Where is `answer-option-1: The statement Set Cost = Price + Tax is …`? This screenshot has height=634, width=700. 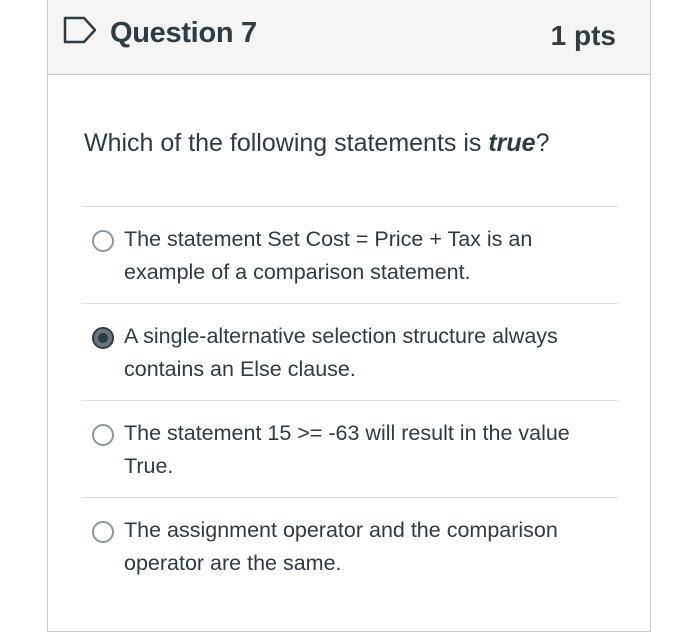
answer-option-1: The statement Set Cost = Price + Tax is … is located at coordinates (350, 254).